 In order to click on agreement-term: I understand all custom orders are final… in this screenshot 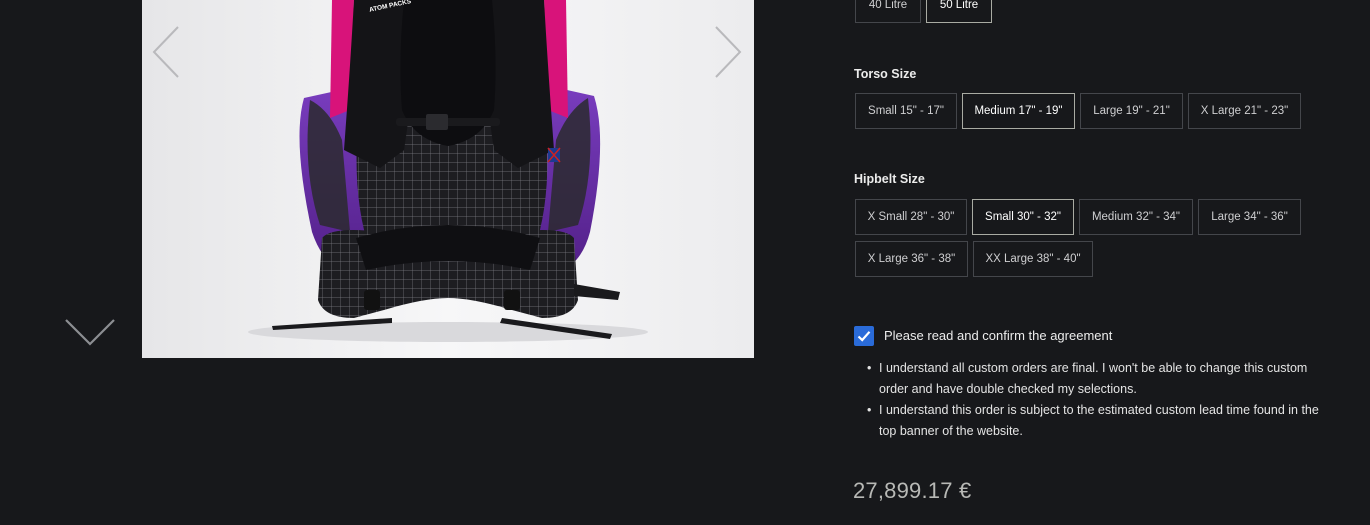, I will do `click(1096, 379)`.